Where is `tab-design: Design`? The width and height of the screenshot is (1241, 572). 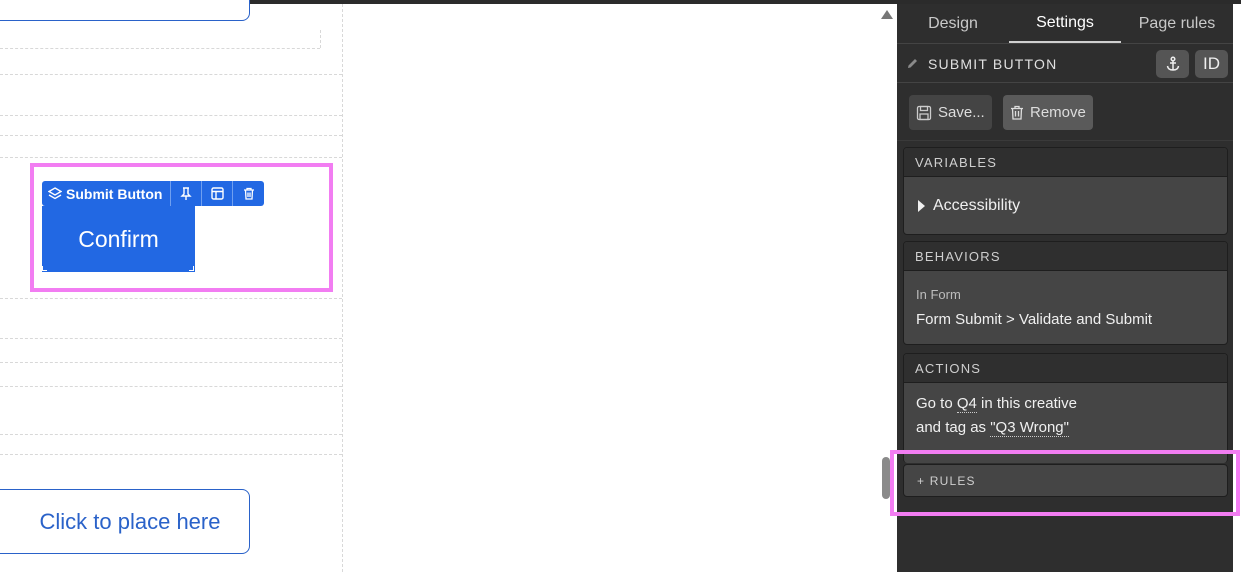 tab-design: Design is located at coordinates (953, 23).